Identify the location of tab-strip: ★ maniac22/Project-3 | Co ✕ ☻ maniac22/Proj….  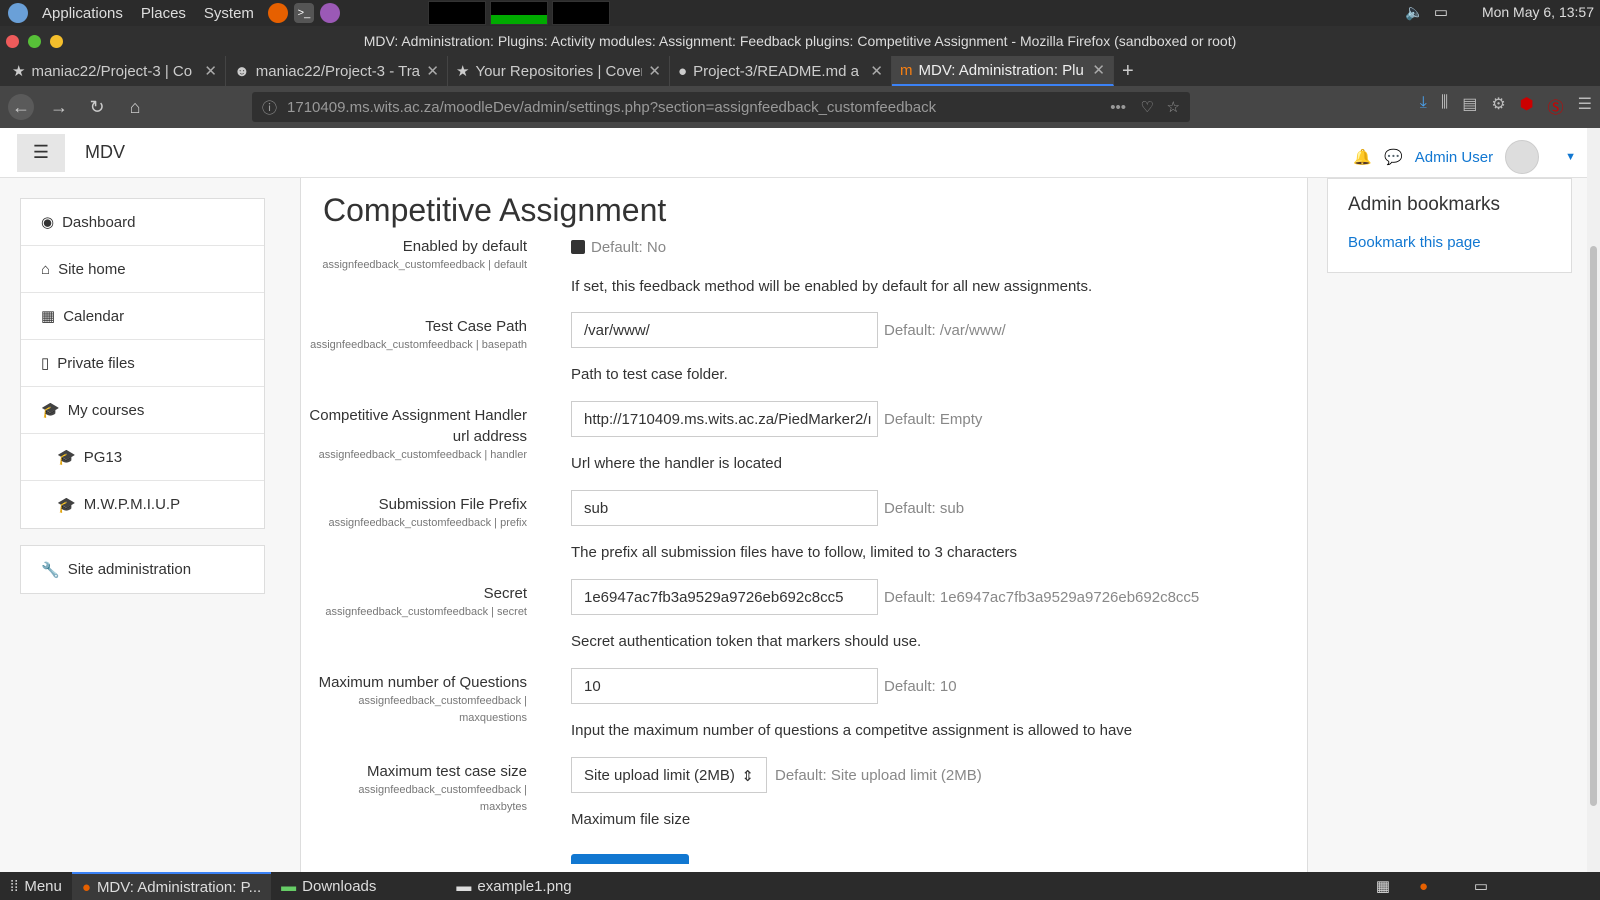
(800, 71).